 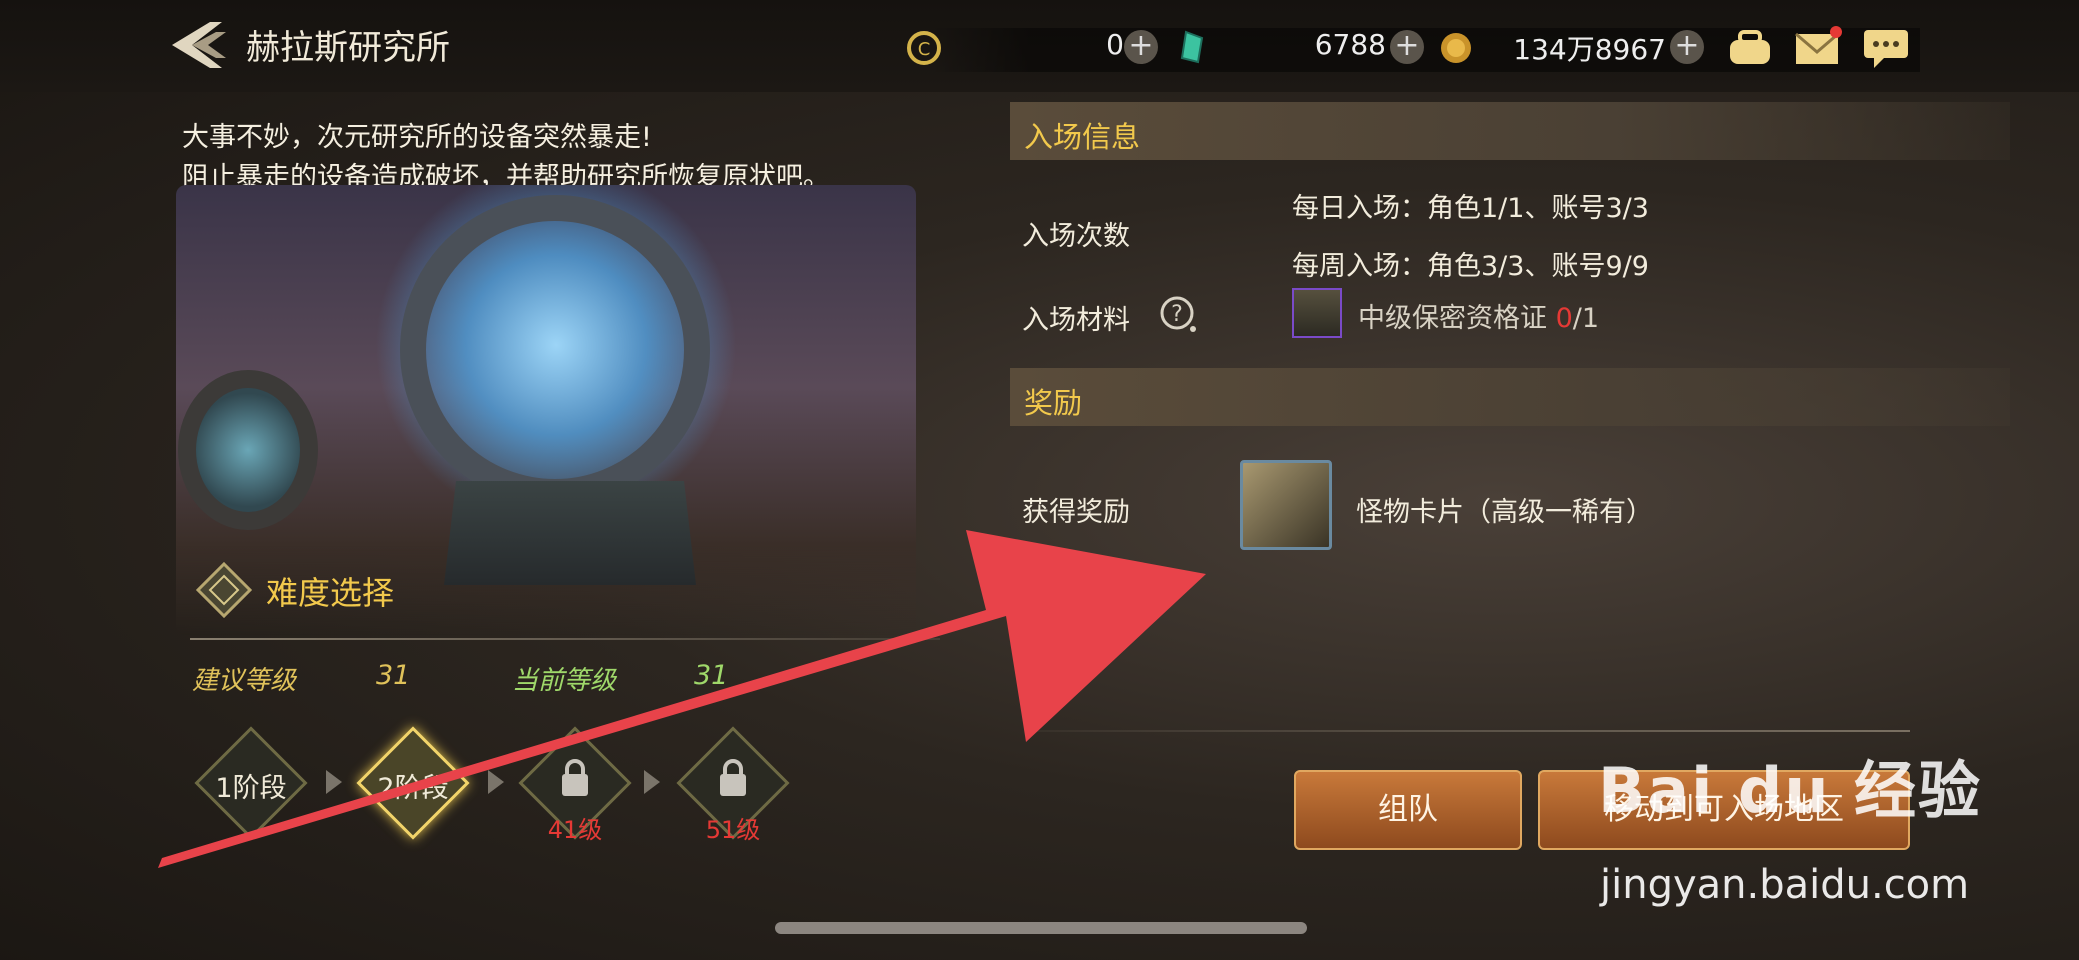 I want to click on baidu-watermark-url: jingyan.baidu.com, so click(x=1785, y=885).